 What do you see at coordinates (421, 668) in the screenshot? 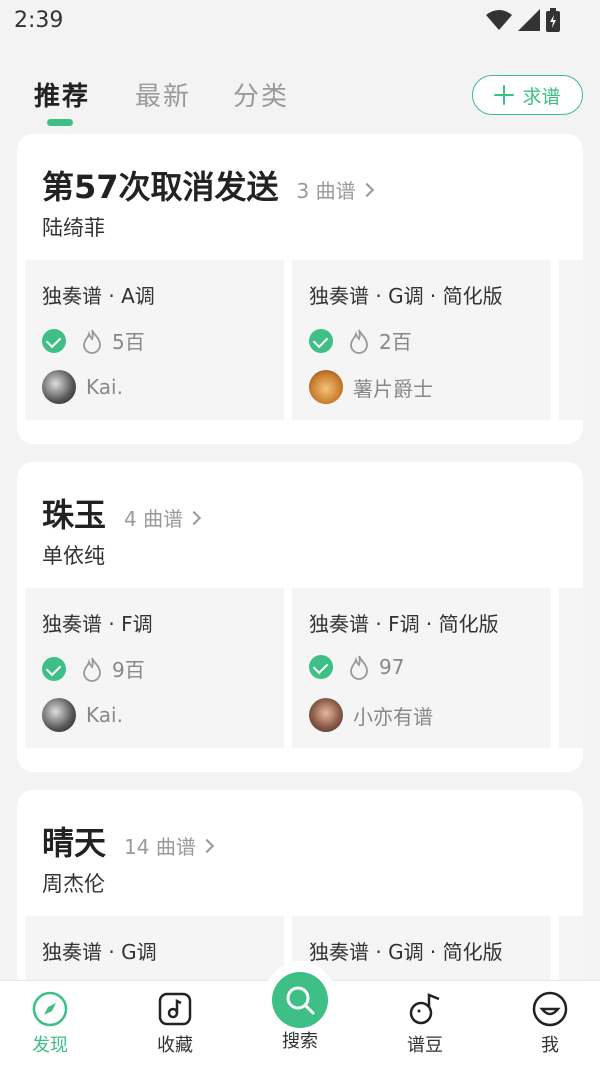
I see `score-item: 独奏谱 · F调 · 简化版 97 小亦有谱` at bounding box center [421, 668].